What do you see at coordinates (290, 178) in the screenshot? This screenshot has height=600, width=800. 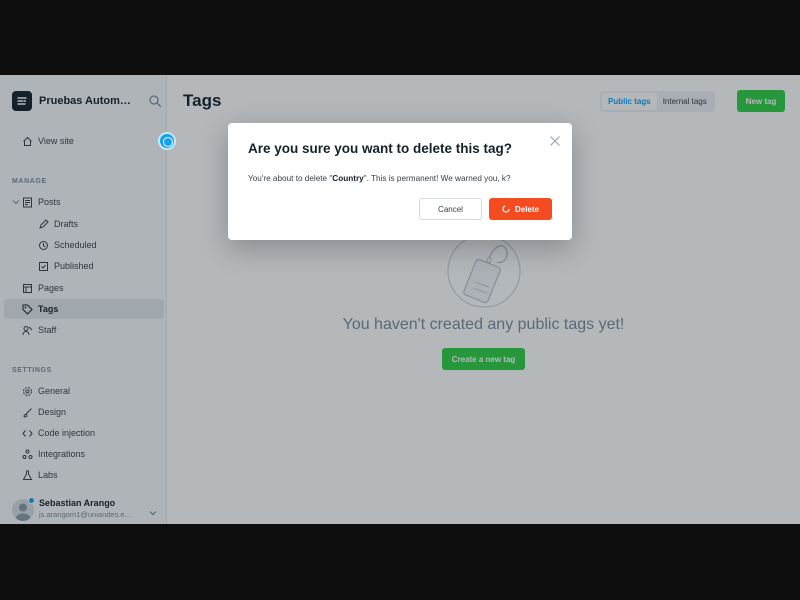 I see `message-prefix: You're about to delete "` at bounding box center [290, 178].